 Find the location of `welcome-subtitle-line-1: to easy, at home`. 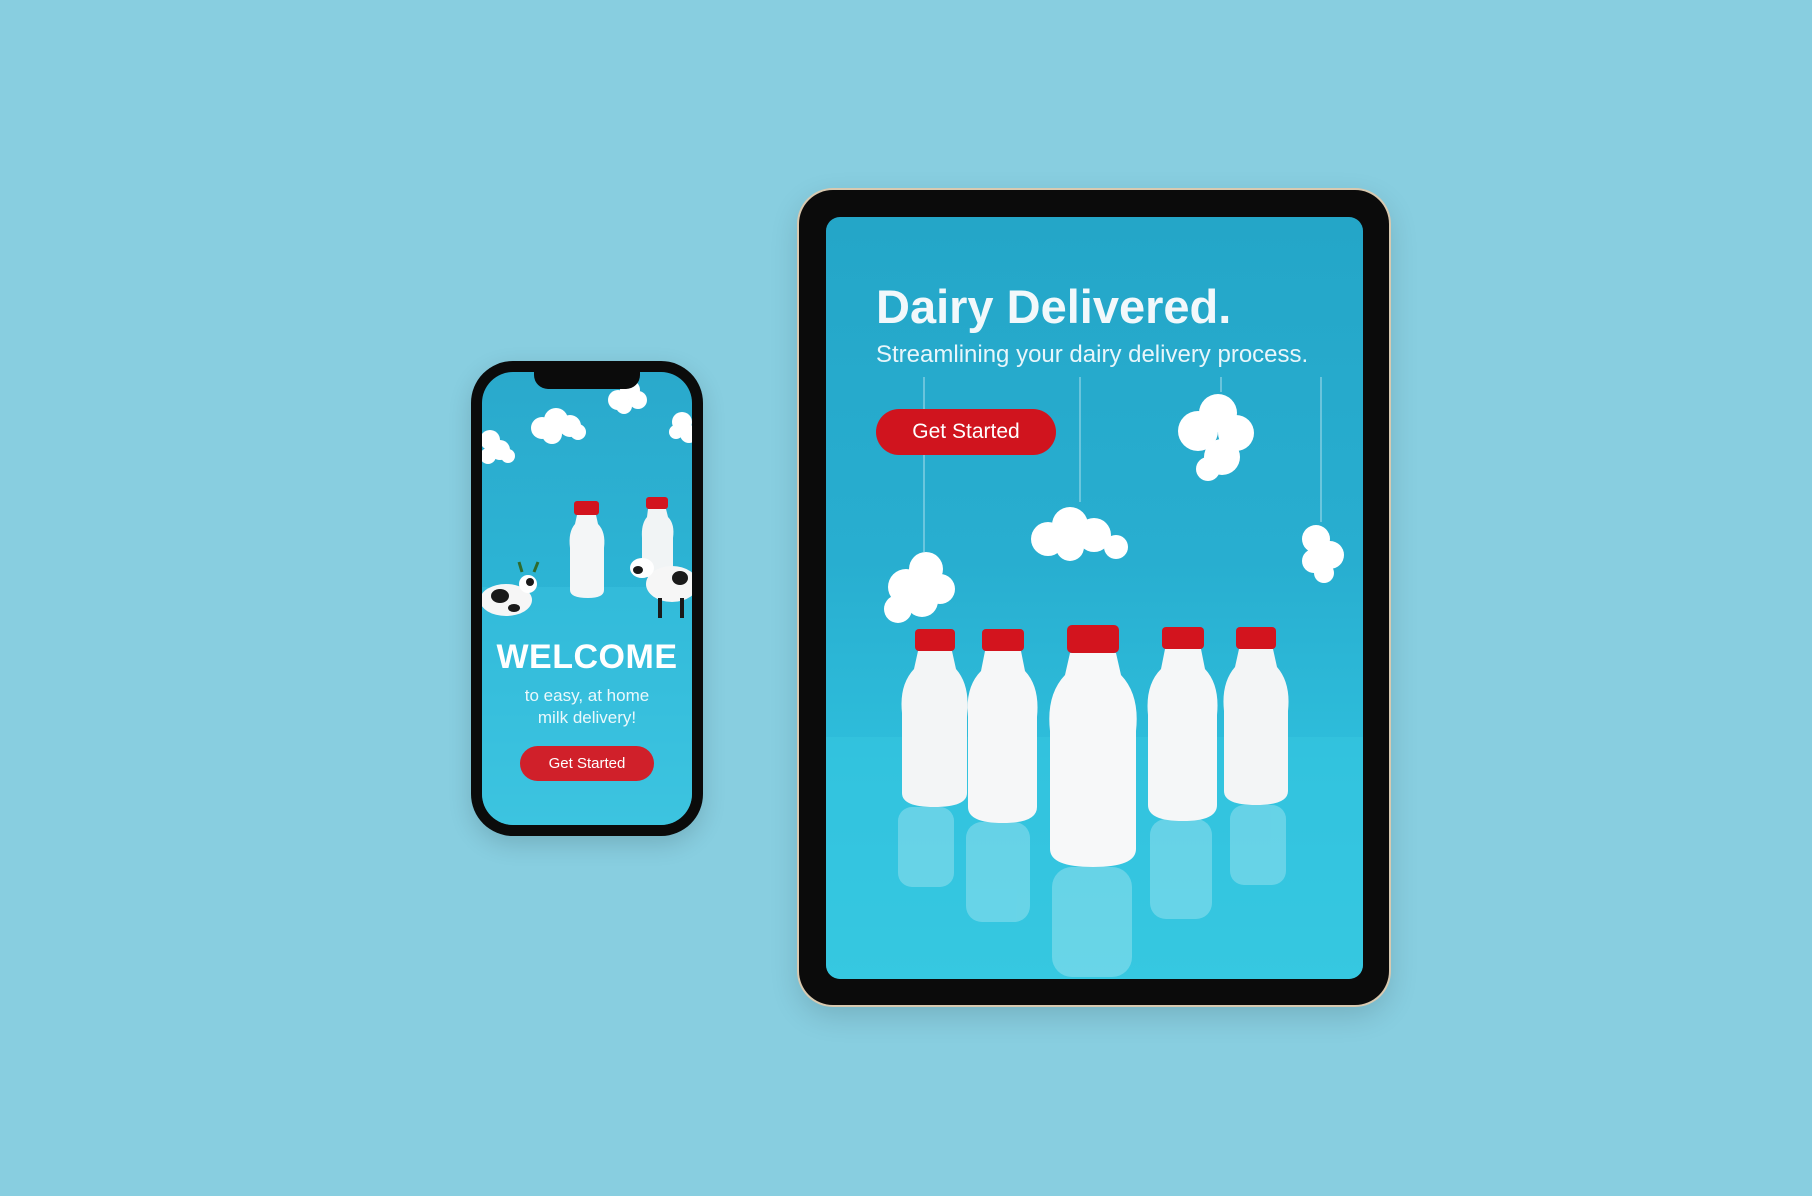

welcome-subtitle-line-1: to easy, at home is located at coordinates (587, 695).